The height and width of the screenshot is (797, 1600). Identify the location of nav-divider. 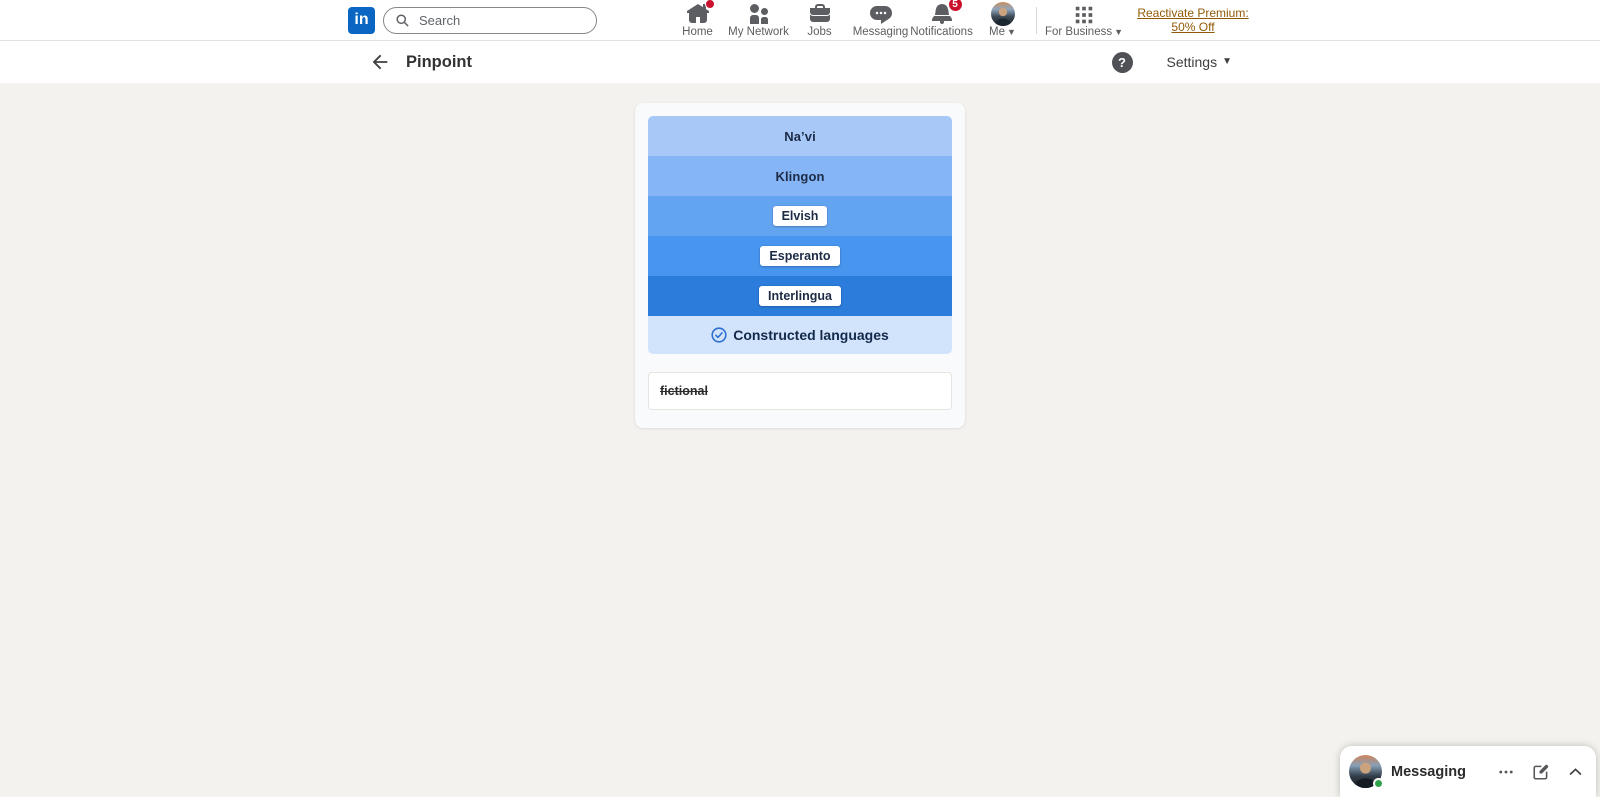
(1036, 20).